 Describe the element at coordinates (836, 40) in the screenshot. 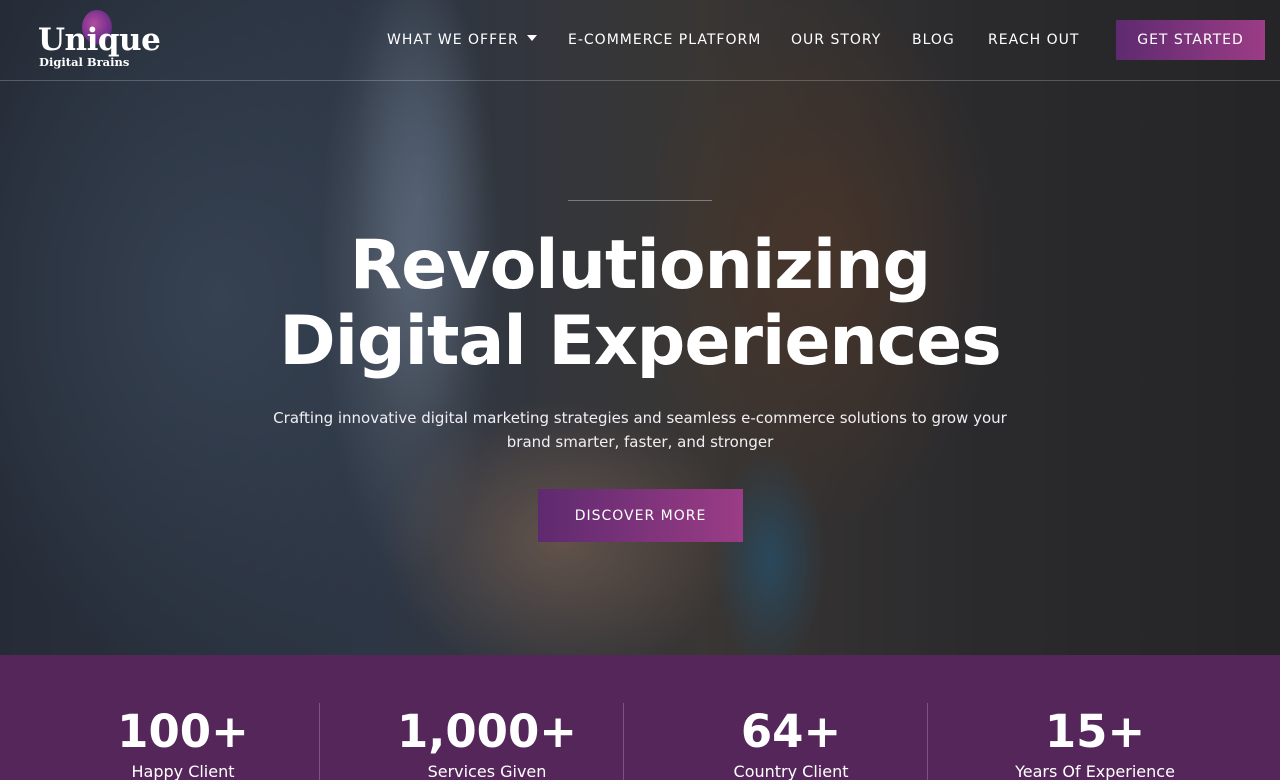

I see `nav-item-our-story: OUR STORY` at that location.